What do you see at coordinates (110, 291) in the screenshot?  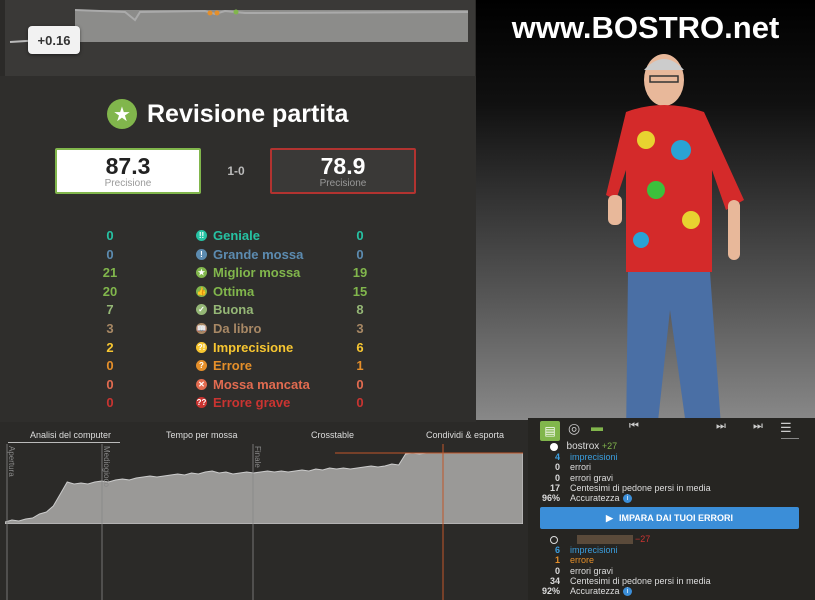 I see `white-count: 20` at bounding box center [110, 291].